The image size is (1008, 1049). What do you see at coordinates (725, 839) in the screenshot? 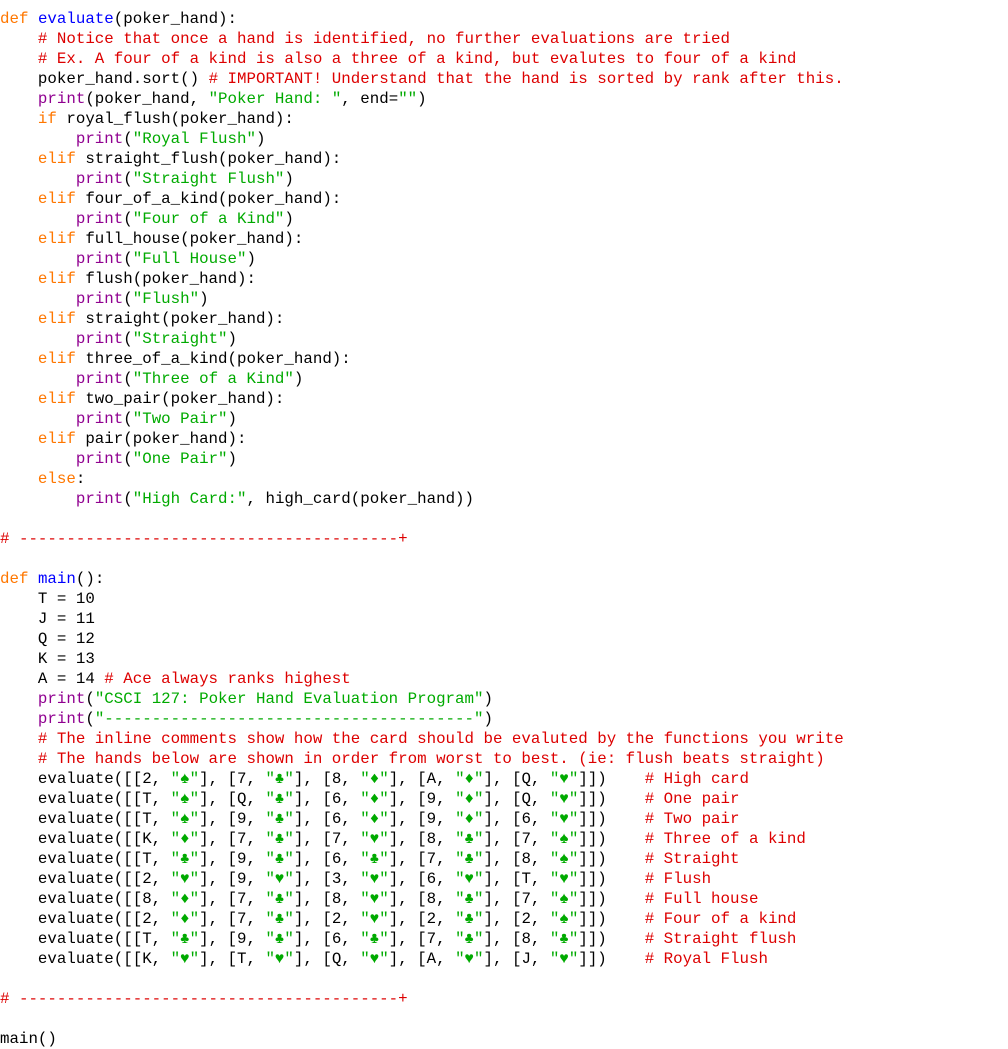
I see `comment-token: # Three of a kind` at bounding box center [725, 839].